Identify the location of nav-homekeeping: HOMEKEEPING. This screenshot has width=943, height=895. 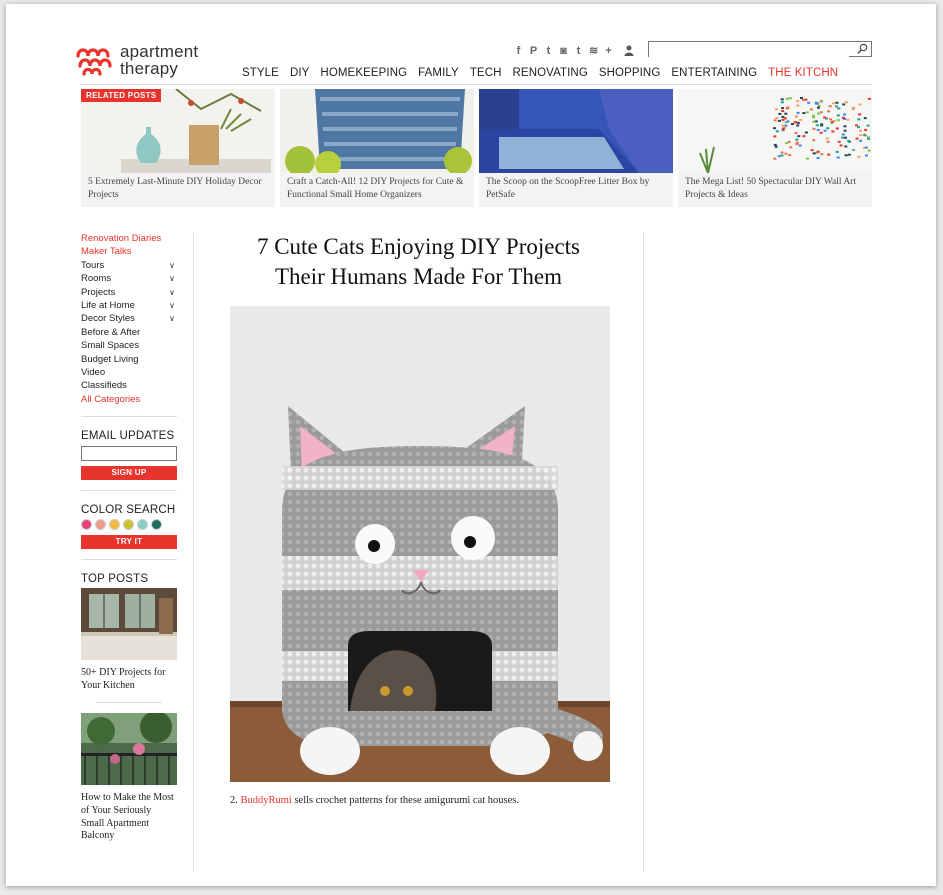
(363, 73).